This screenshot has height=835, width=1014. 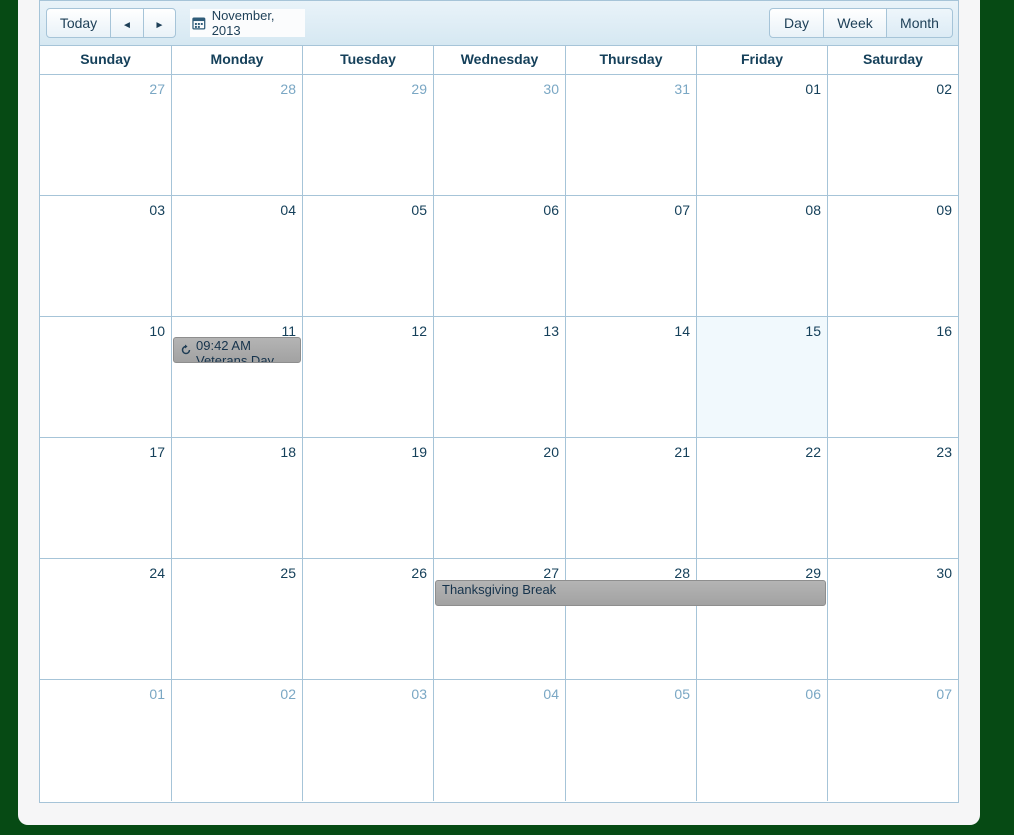 I want to click on day-cell: 24, so click(x=106, y=619).